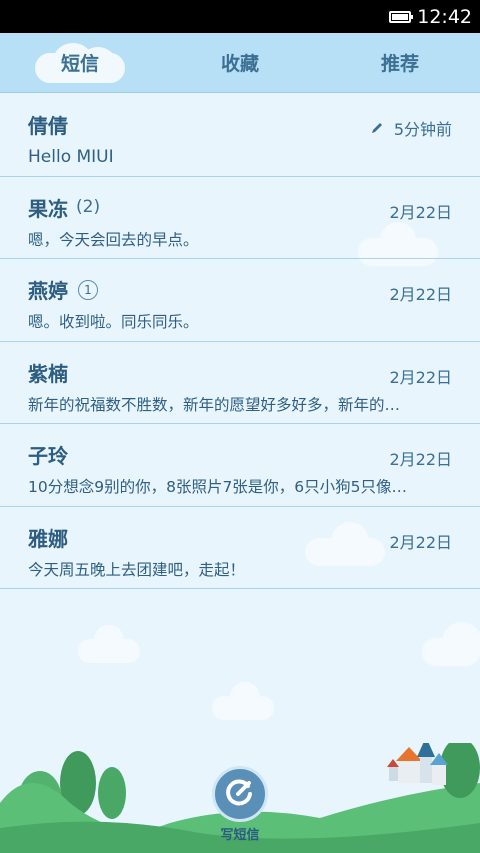  I want to click on contact-name: 紫楠, so click(48, 373).